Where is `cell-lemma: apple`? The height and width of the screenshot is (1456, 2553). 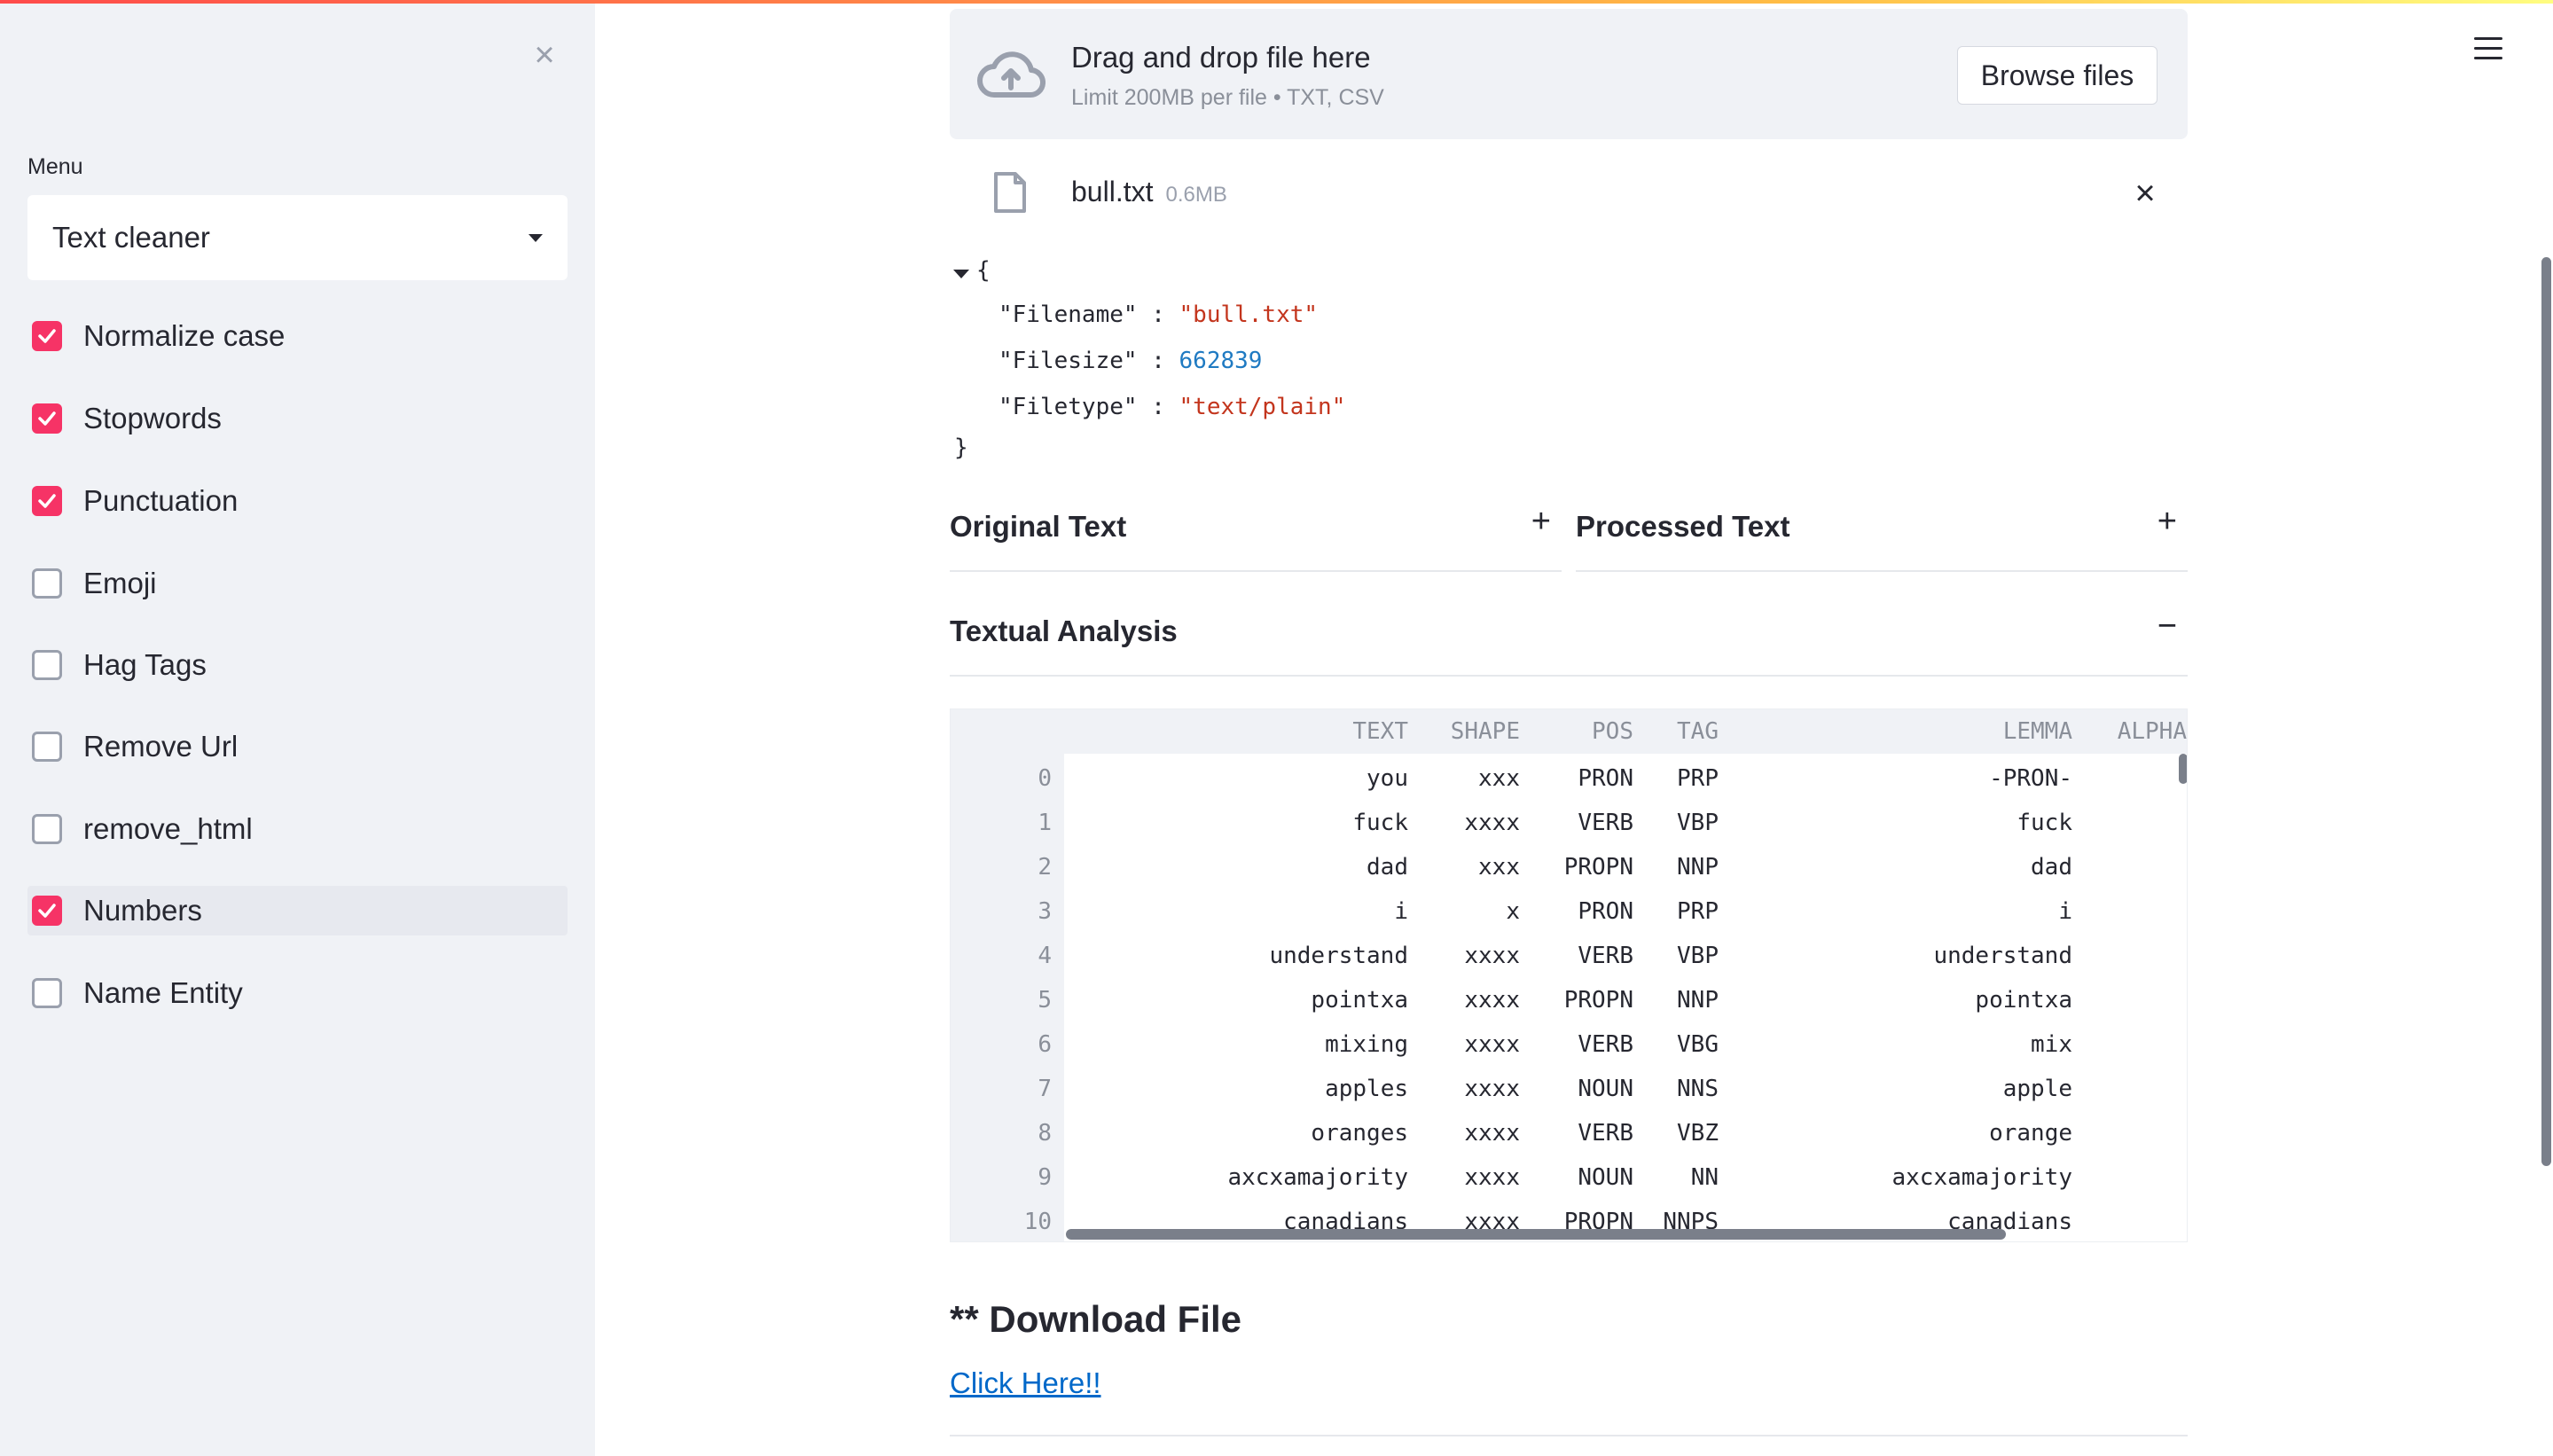
cell-lemma: apple is located at coordinates (2037, 1089).